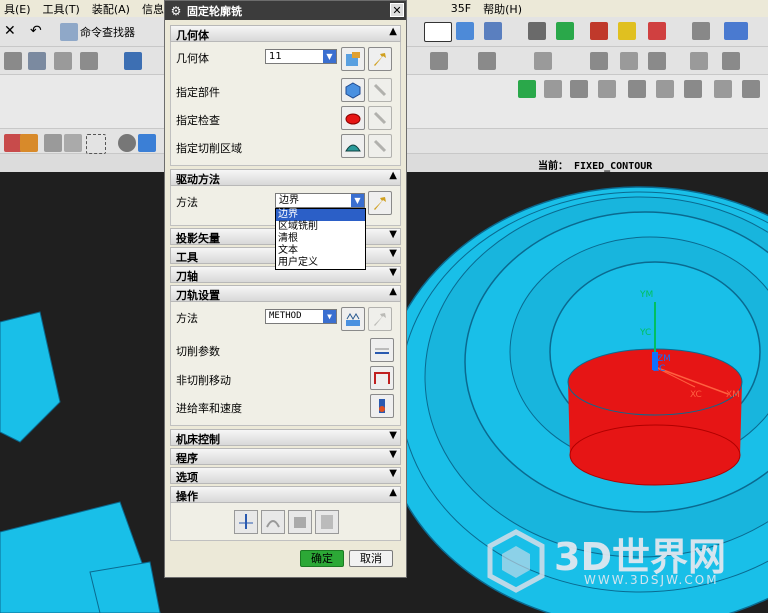 This screenshot has width=768, height=613. Describe the element at coordinates (285, 293) in the screenshot. I see `section-toolpath-settings: 刀轨设置 ▲` at that location.